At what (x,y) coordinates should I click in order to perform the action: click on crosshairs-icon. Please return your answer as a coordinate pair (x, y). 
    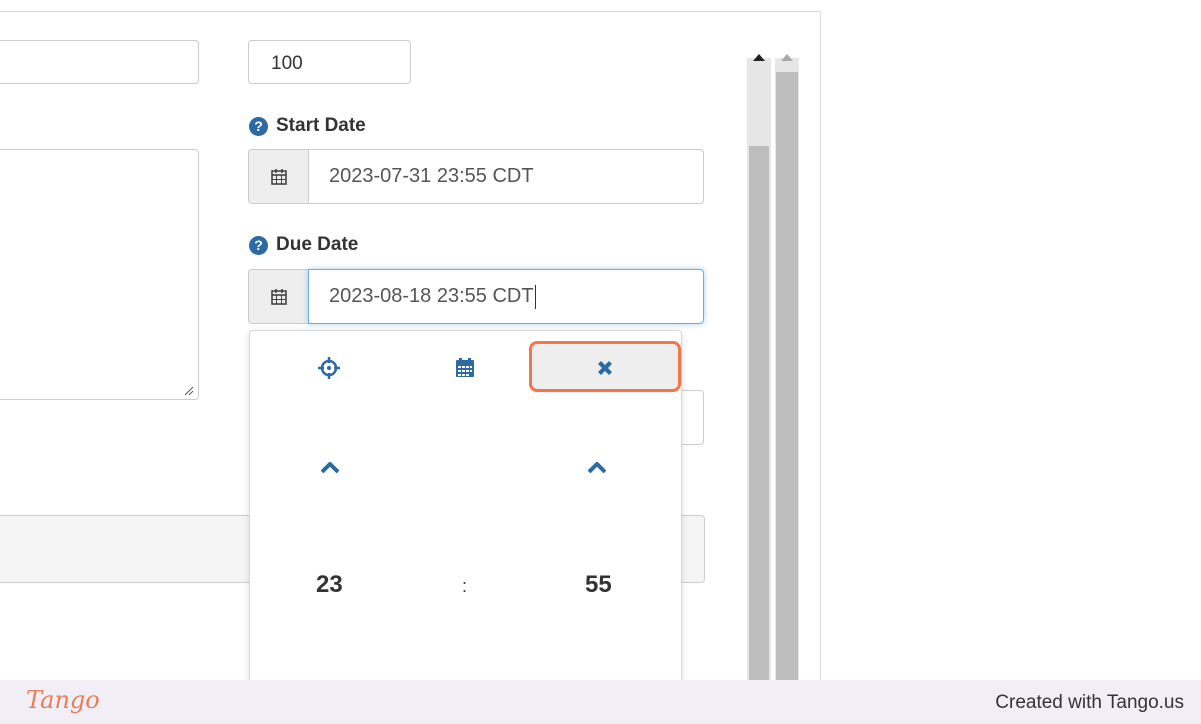
    Looking at the image, I should click on (329, 368).